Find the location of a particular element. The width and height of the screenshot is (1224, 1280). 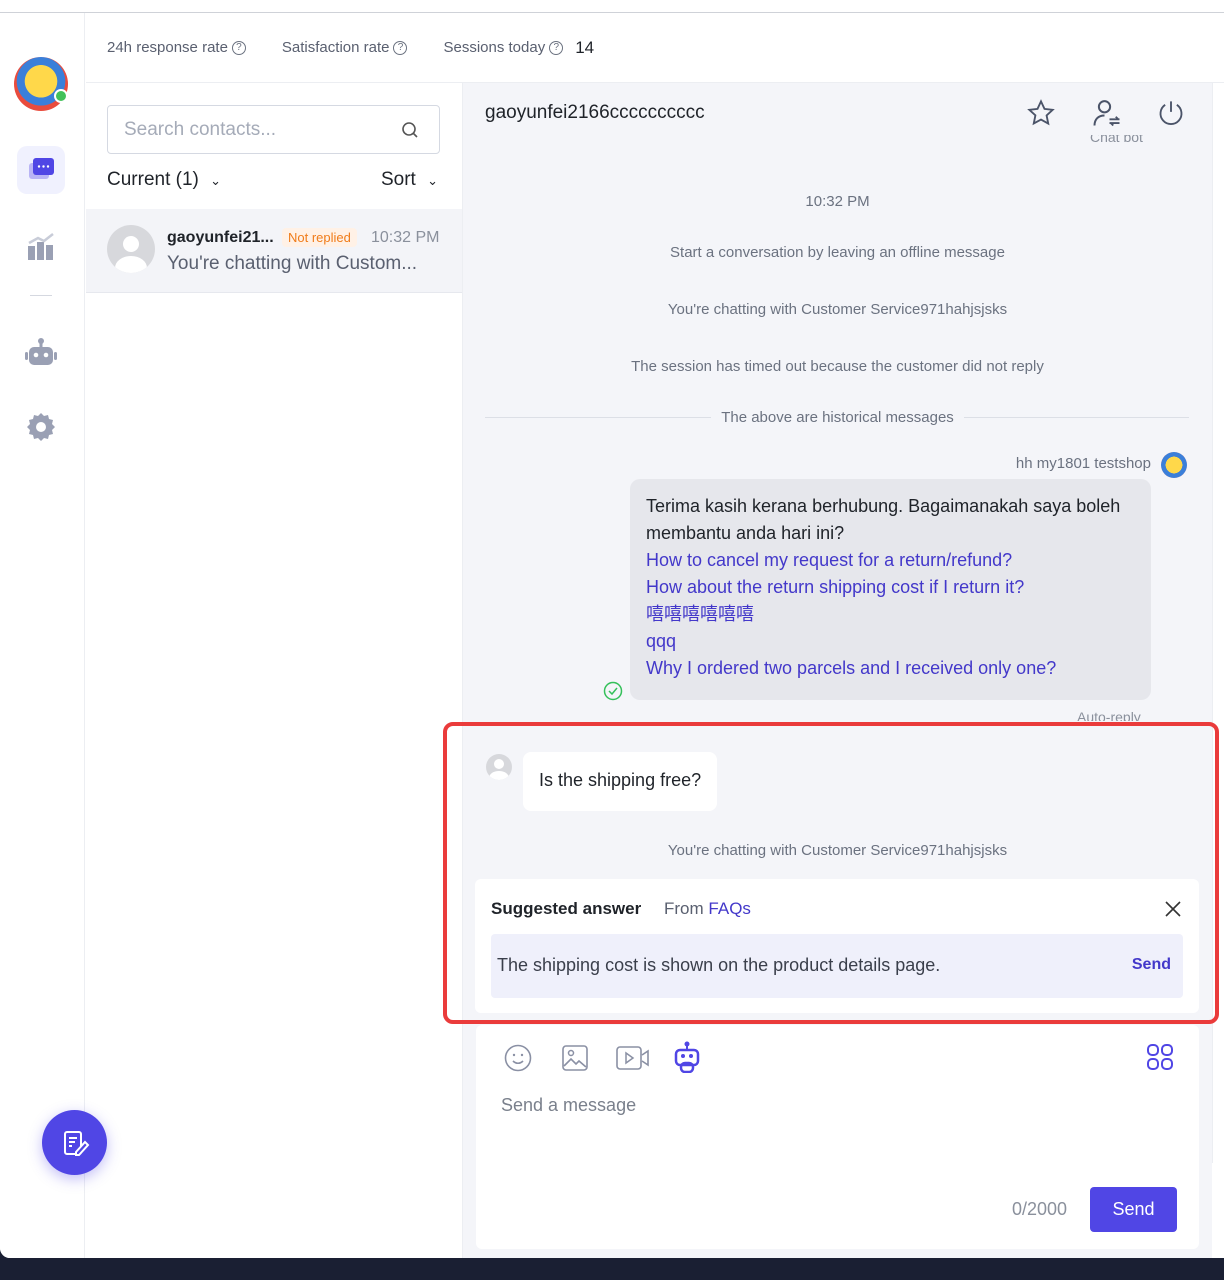

agent-name: hh my1801 testshop is located at coordinates (1083, 463).